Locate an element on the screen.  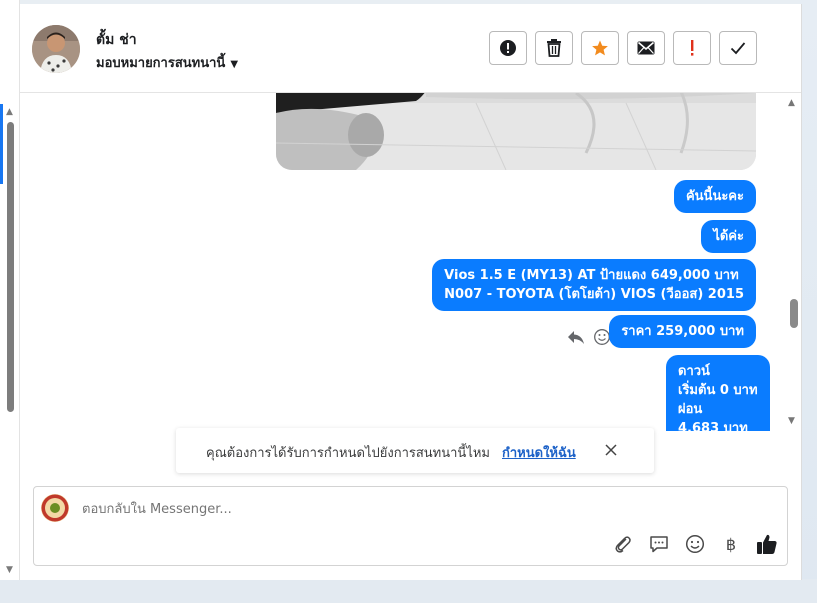
message-line: ดาวน์ is located at coordinates (694, 371).